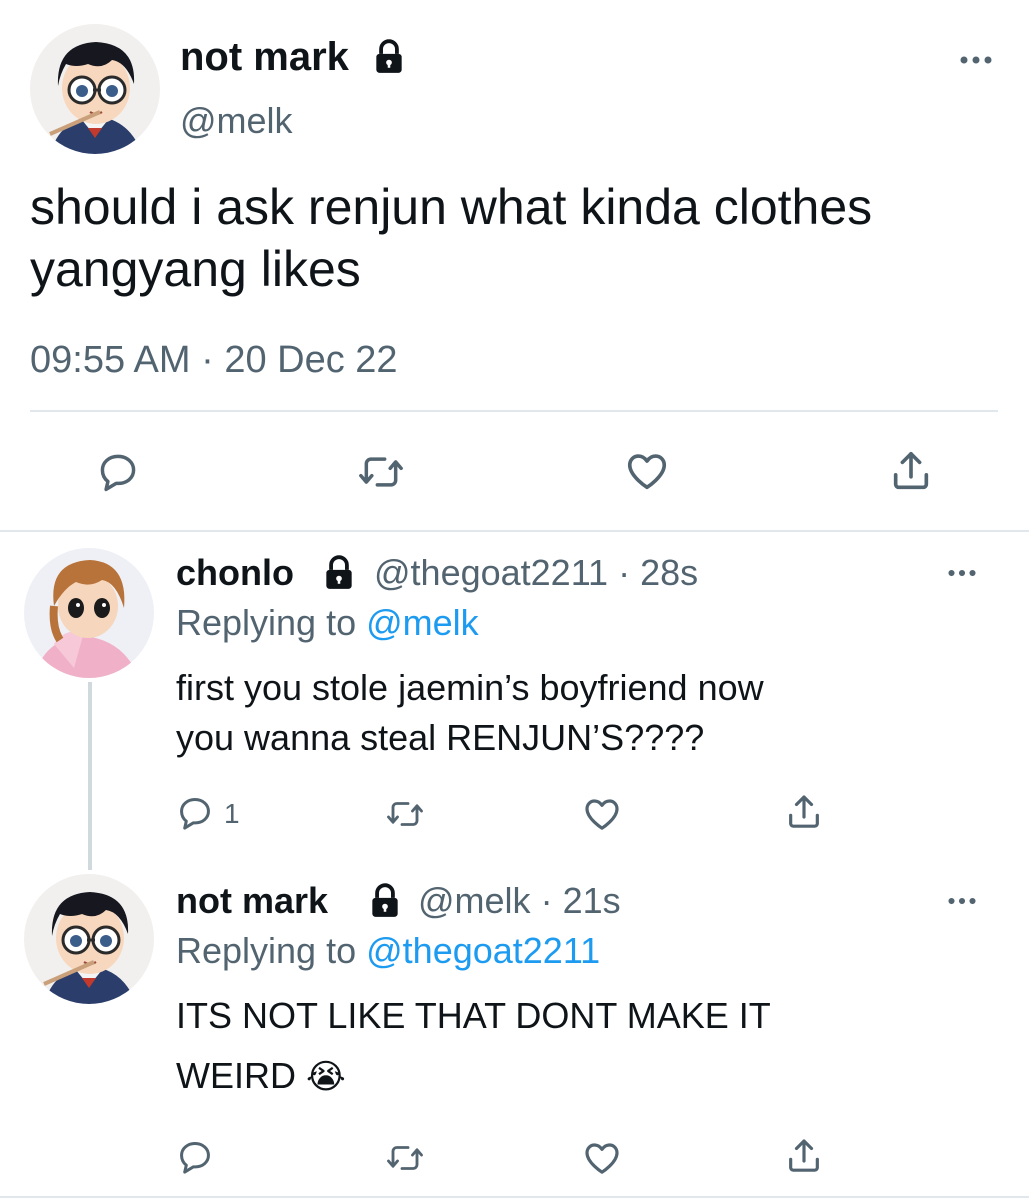 This screenshot has height=1200, width=1029. What do you see at coordinates (473, 1015) in the screenshot?
I see `reply2-text-line1: ITS NOT LIKE THAT DONT MAKE IT` at bounding box center [473, 1015].